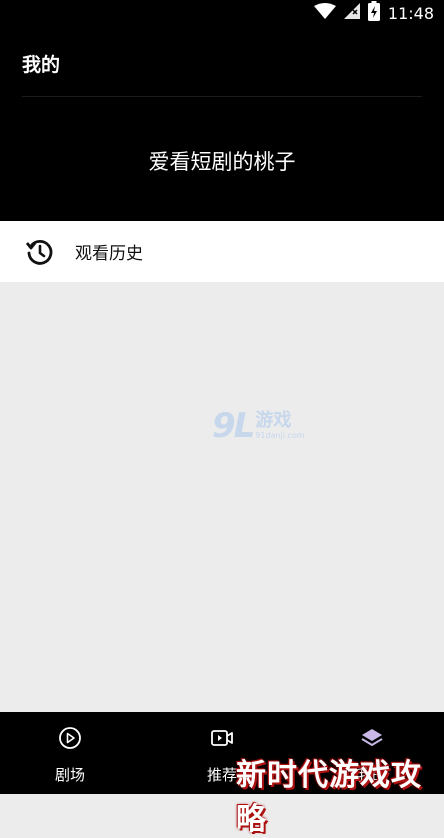  Describe the element at coordinates (109, 254) in the screenshot. I see `history-label: 观看历史` at that location.